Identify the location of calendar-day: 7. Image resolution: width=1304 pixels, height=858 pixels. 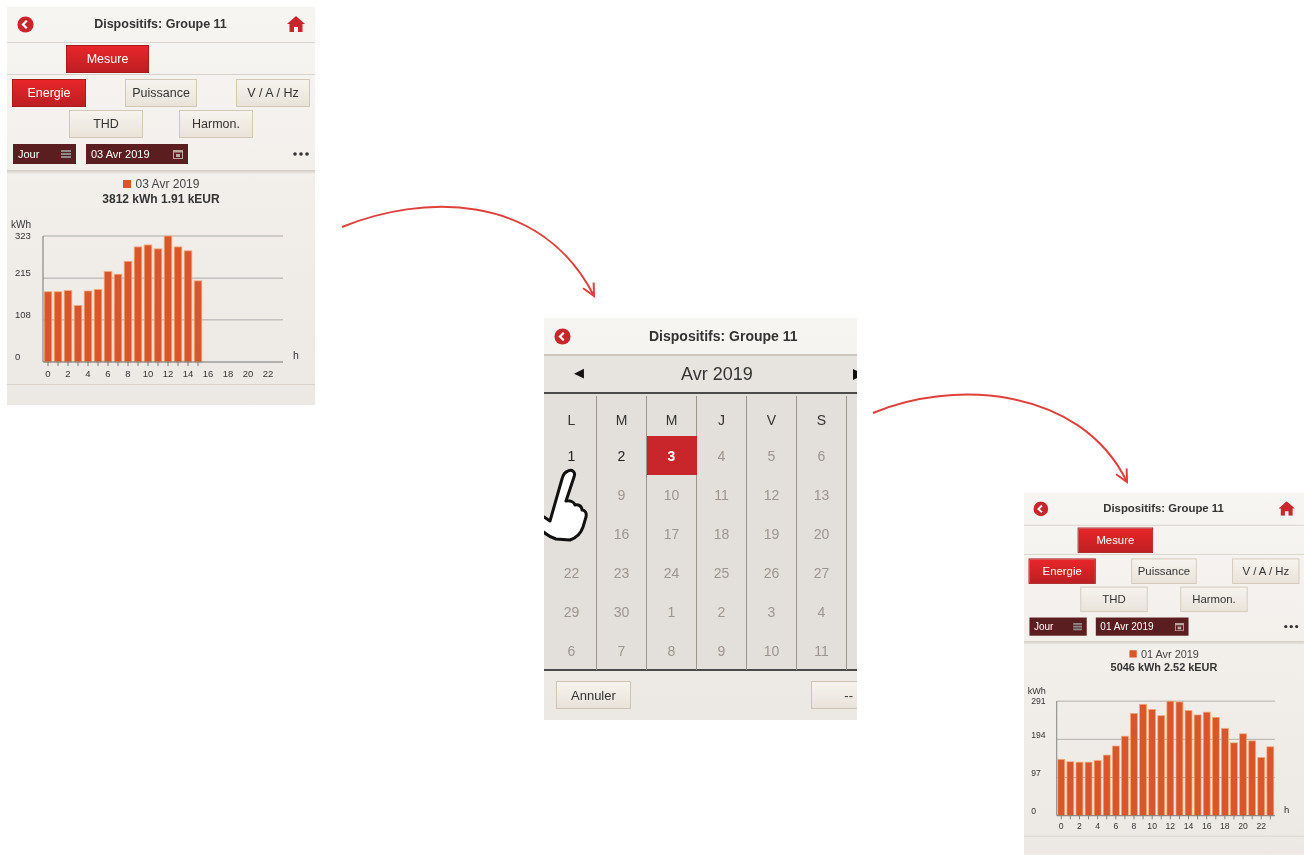
(621, 650).